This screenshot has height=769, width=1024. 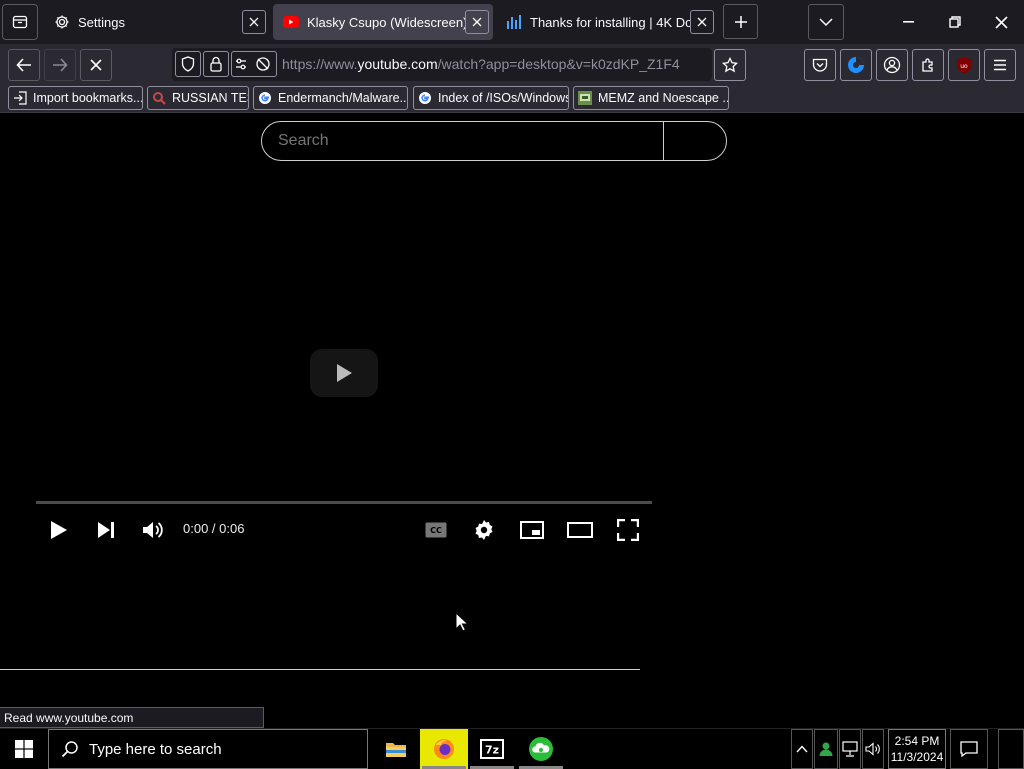 I want to click on tray-app-button, so click(x=826, y=749).